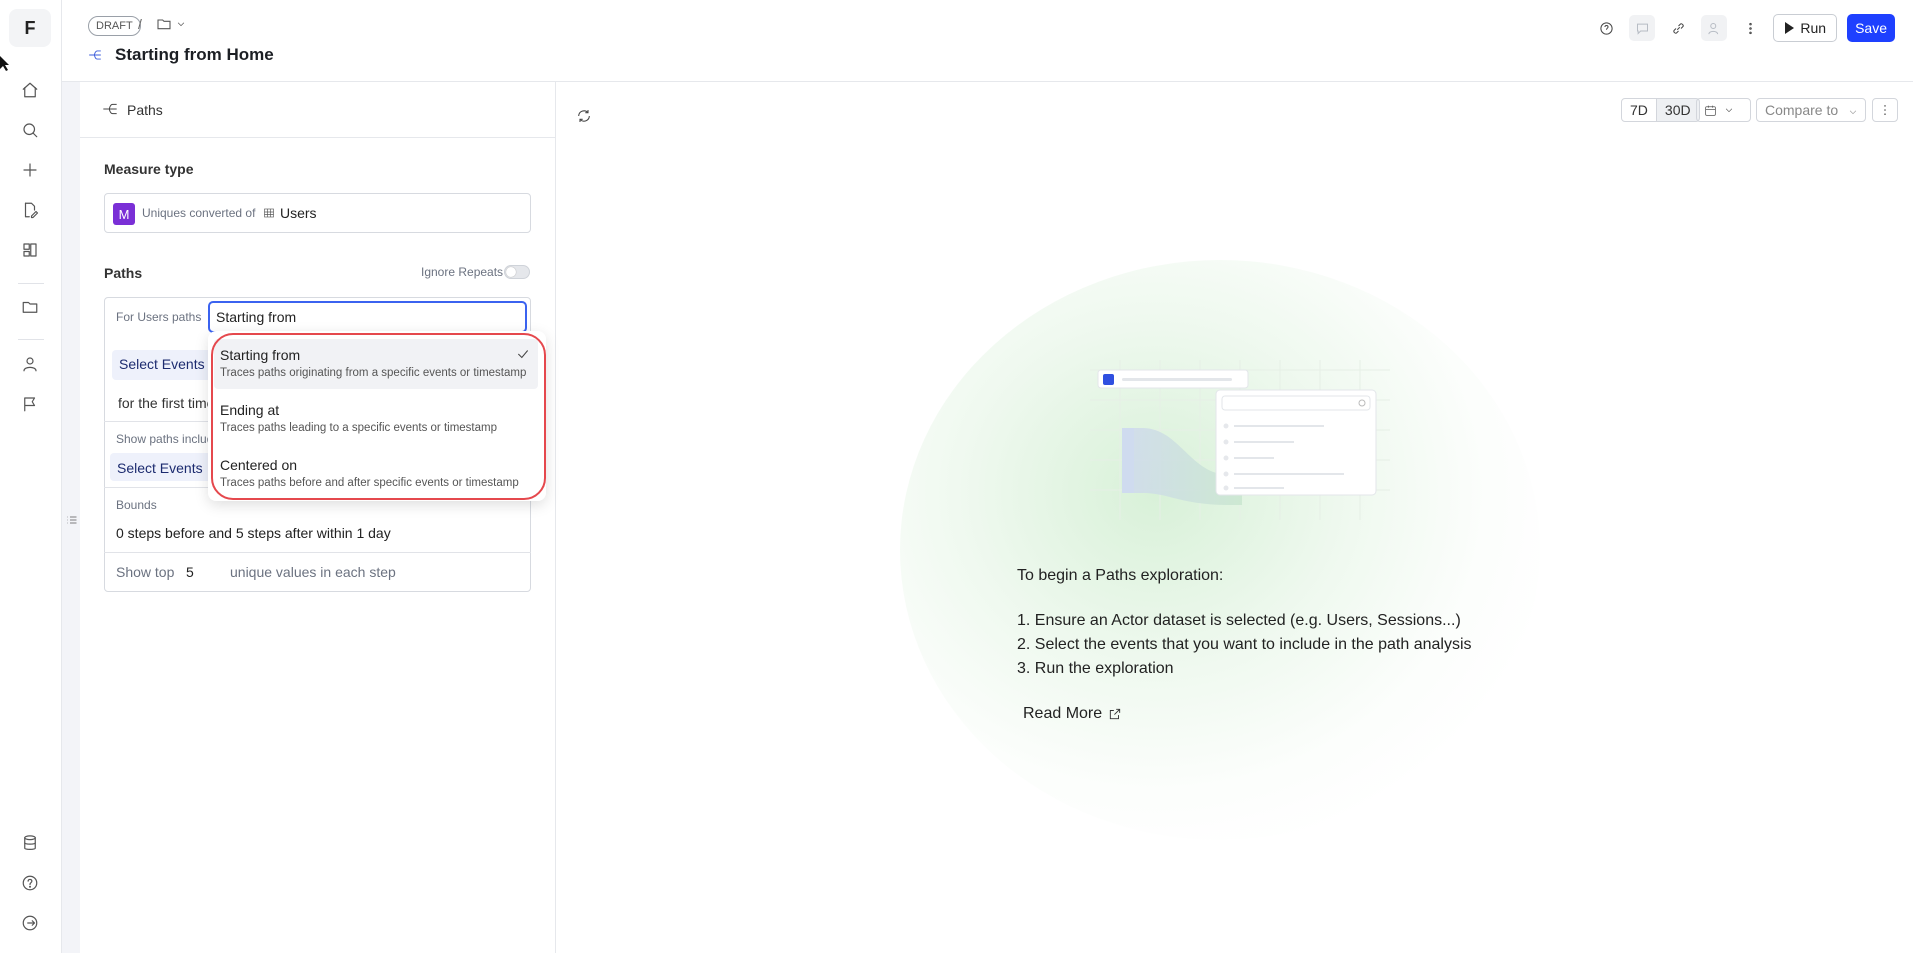 The image size is (1913, 953). I want to click on comment-icon, so click(1642, 28).